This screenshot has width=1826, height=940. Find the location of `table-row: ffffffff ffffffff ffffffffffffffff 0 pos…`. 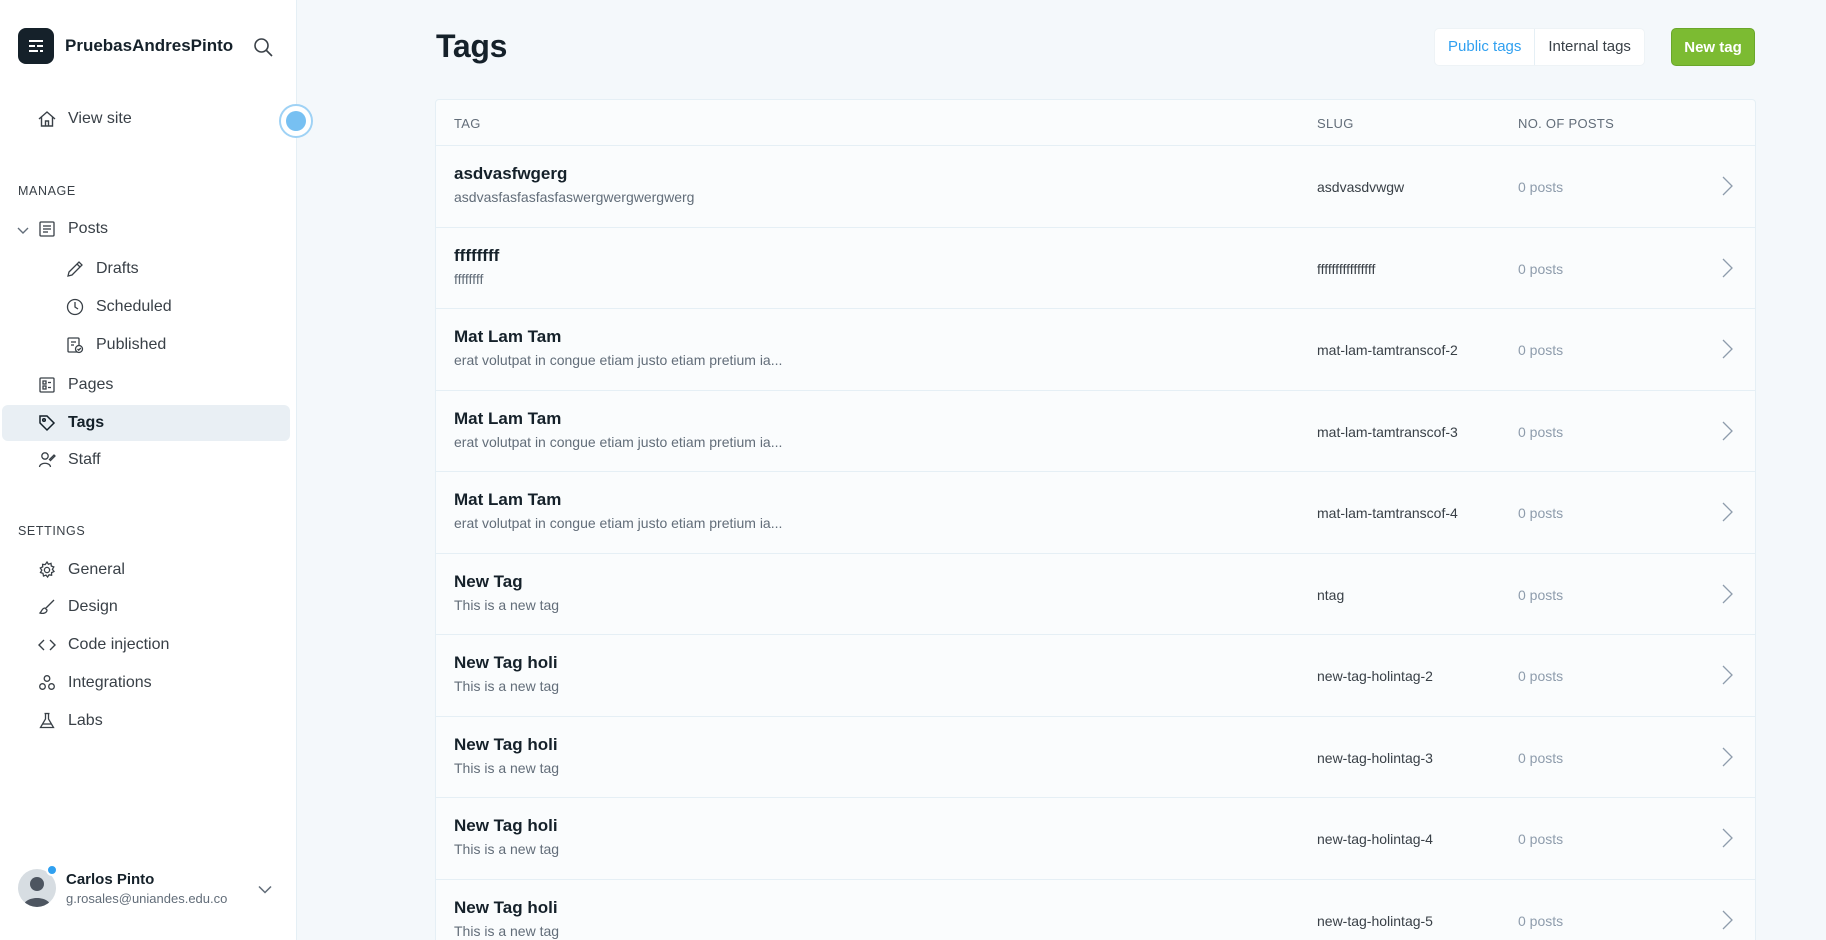

table-row: ffffffff ffffffff ffffffffffffffff 0 pos… is located at coordinates (1095, 268).